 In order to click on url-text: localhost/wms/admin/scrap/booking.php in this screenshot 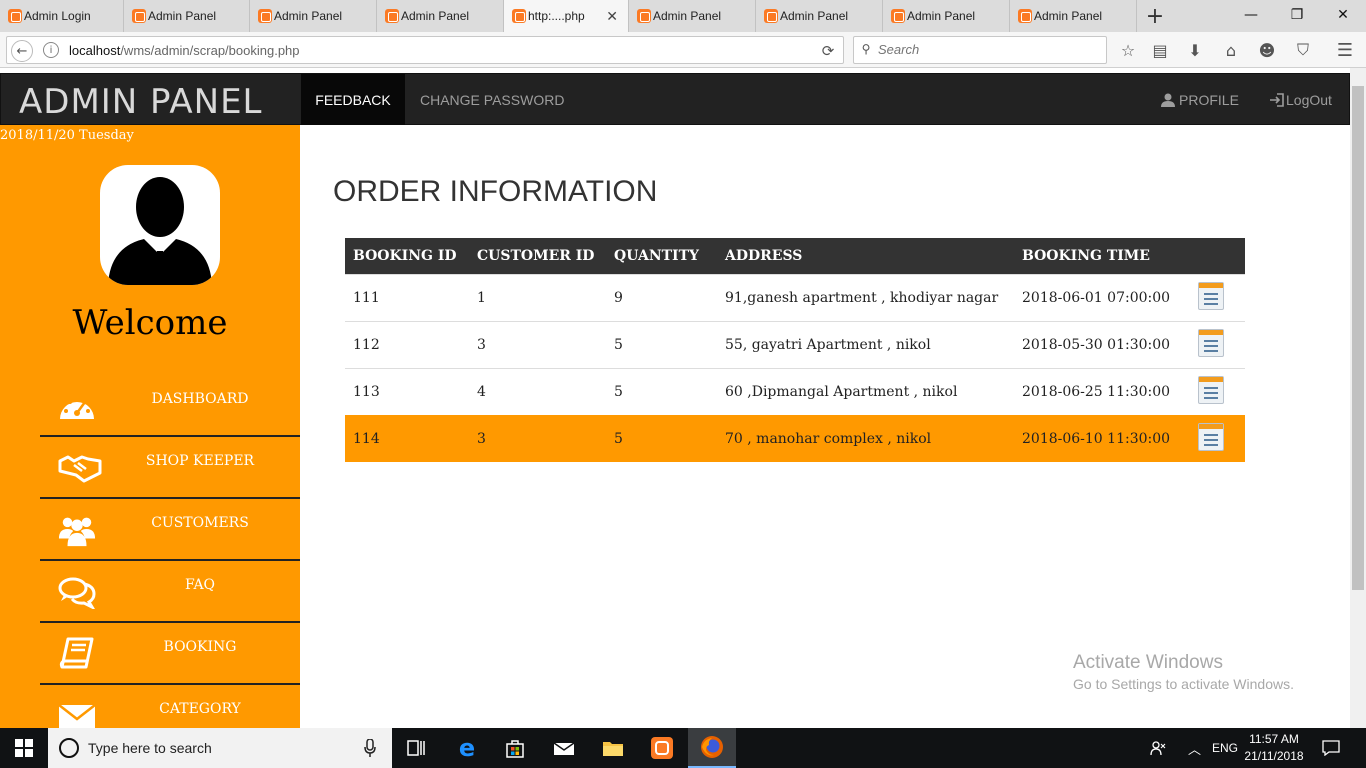, I will do `click(184, 50)`.